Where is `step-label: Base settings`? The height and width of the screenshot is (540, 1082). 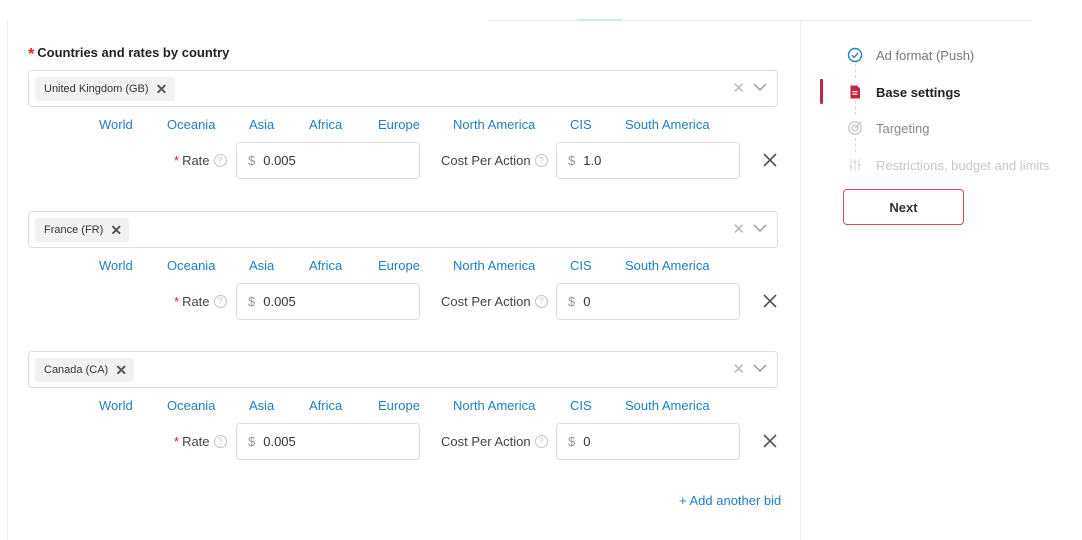 step-label: Base settings is located at coordinates (918, 92).